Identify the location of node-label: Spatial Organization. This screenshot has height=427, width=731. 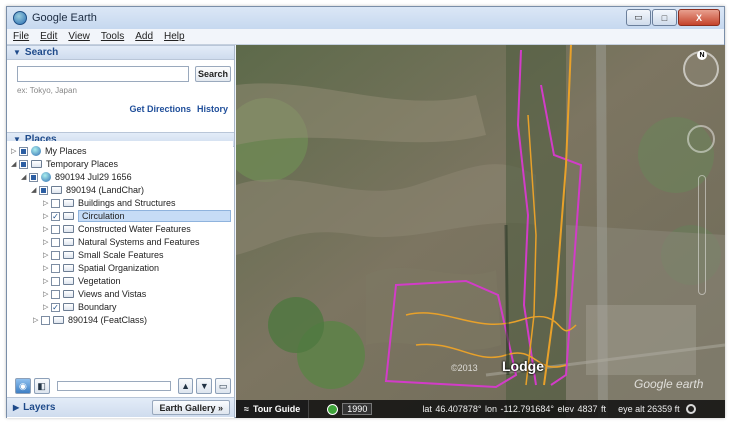
(119, 268).